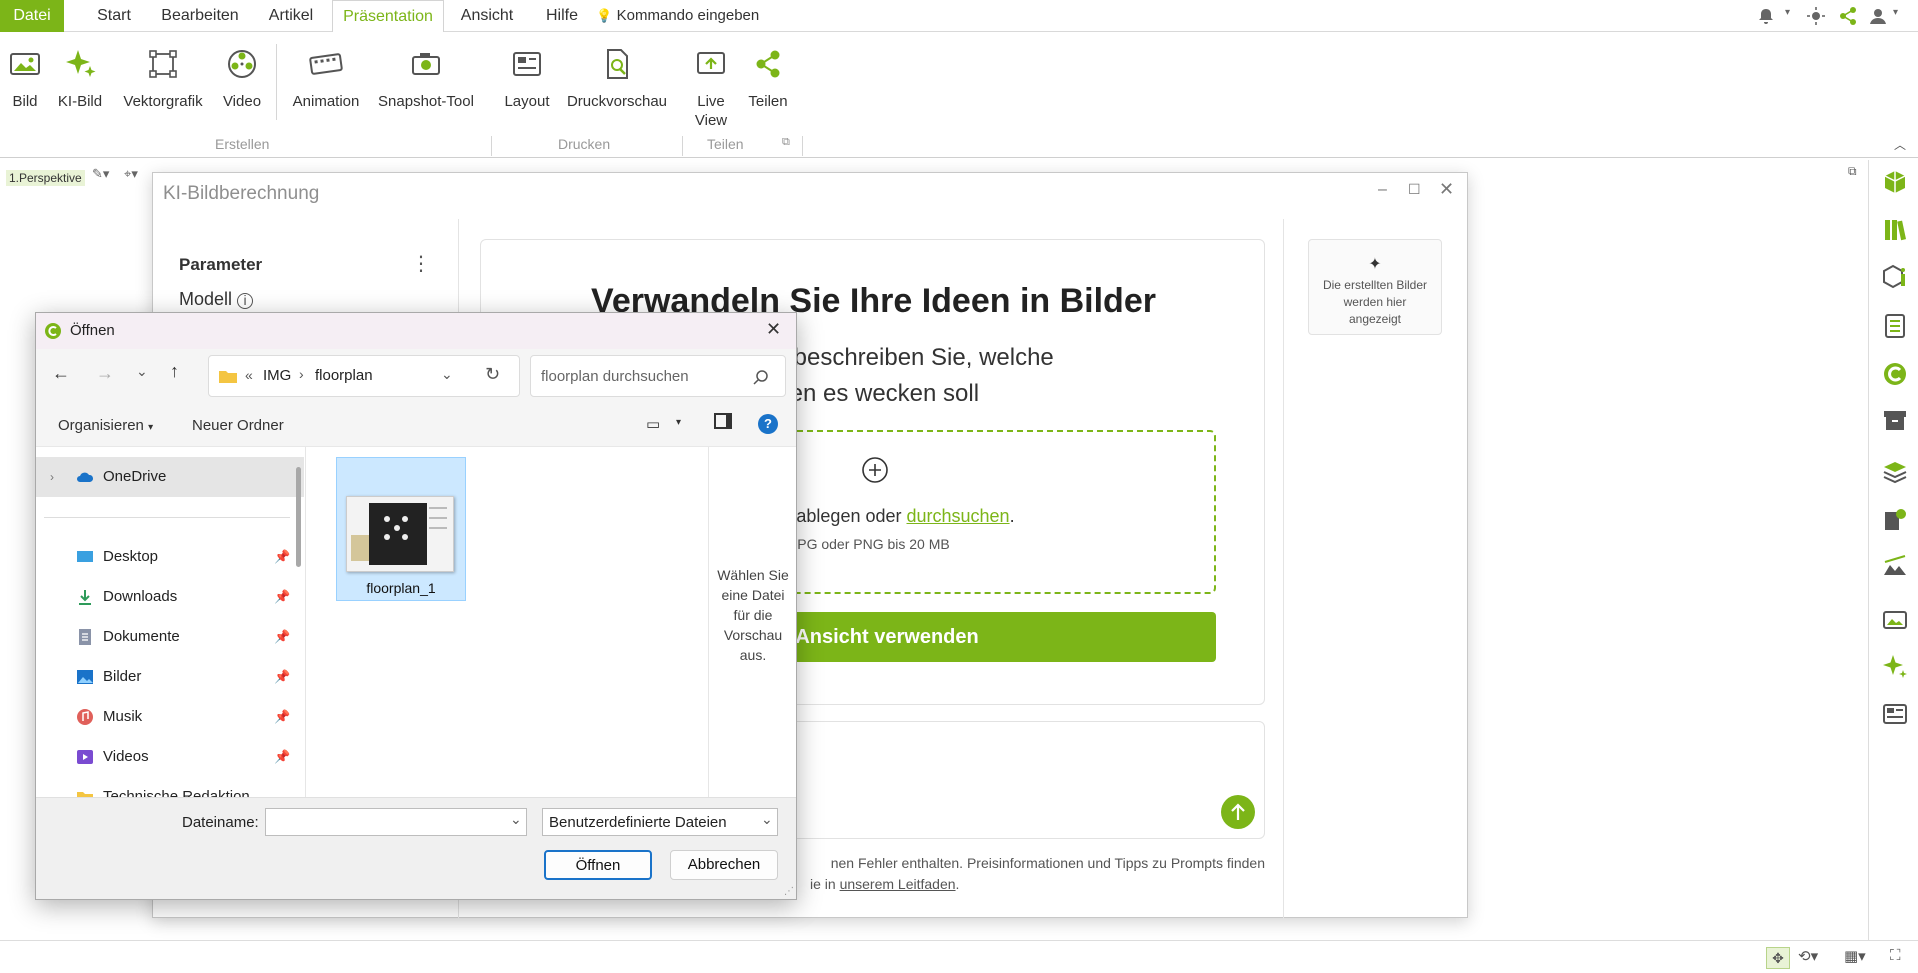 The width and height of the screenshot is (1918, 973). I want to click on new-folder-button: Neuer Ordner, so click(238, 425).